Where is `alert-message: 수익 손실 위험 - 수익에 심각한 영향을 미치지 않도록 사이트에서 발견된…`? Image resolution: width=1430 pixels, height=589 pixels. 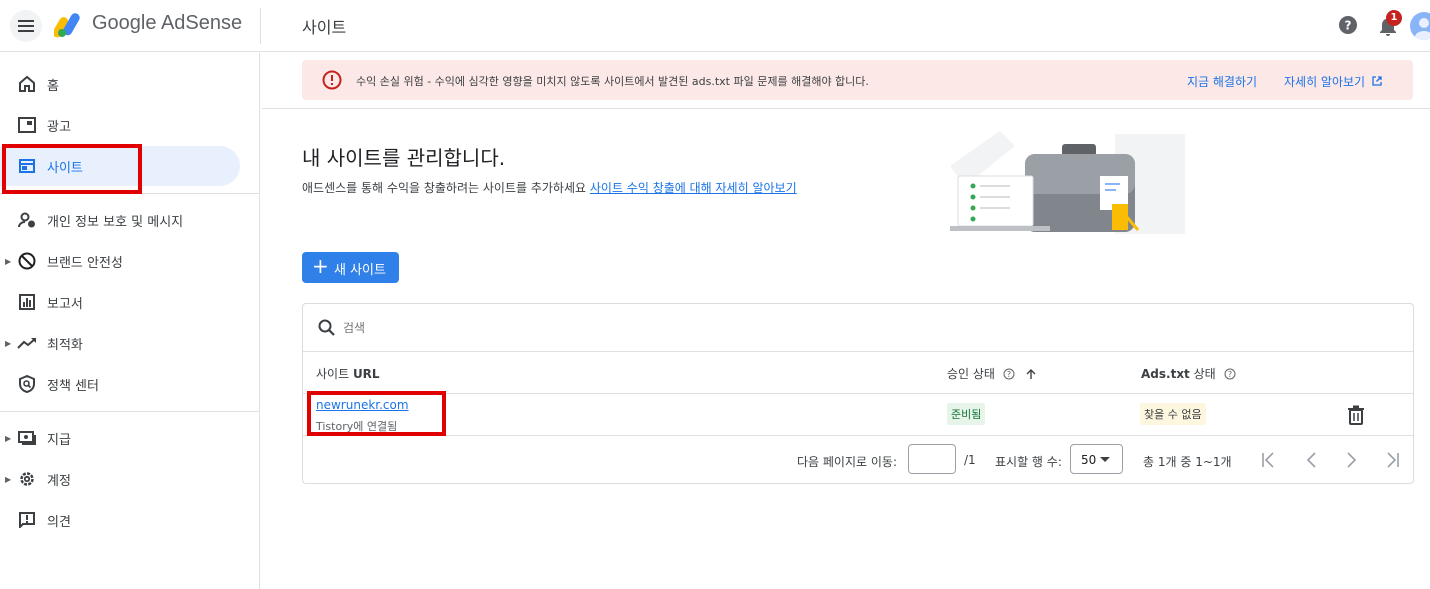 alert-message: 수익 손실 위험 - 수익에 심각한 영향을 미치지 않도록 사이트에서 발견된… is located at coordinates (612, 81).